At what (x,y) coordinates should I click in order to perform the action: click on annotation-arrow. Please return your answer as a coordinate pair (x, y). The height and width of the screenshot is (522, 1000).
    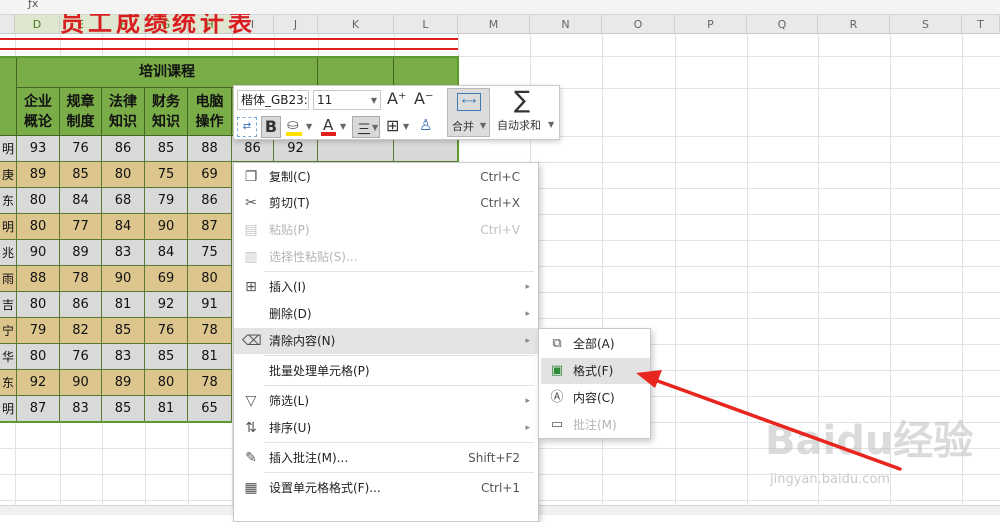
    Looking at the image, I should click on (769, 420).